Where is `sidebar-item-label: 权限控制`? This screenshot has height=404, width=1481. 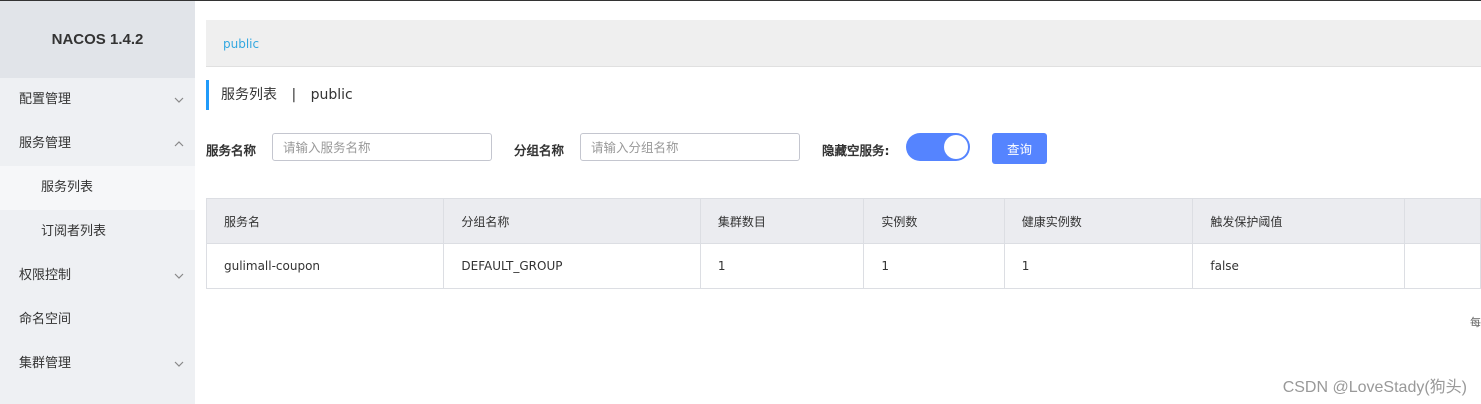 sidebar-item-label: 权限控制 is located at coordinates (45, 275).